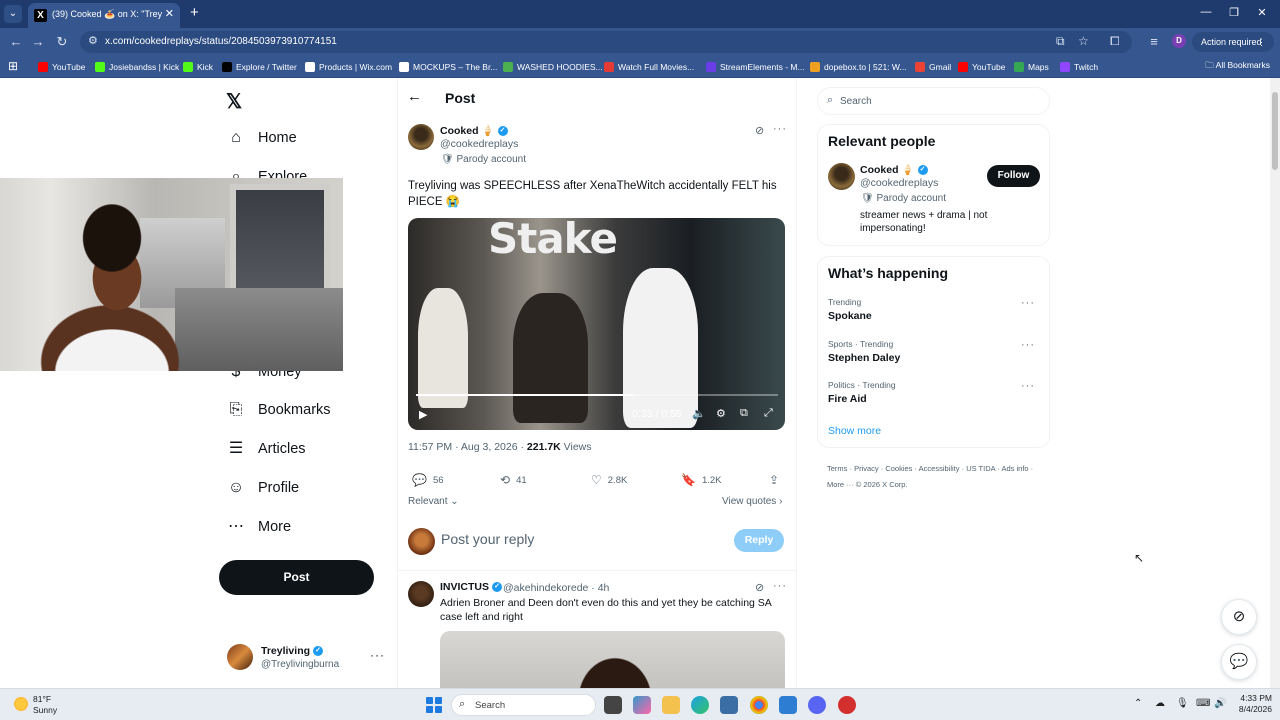 This screenshot has height=720, width=1280. Describe the element at coordinates (261, 138) in the screenshot. I see `nav-item-home: ⌂ Home` at that location.